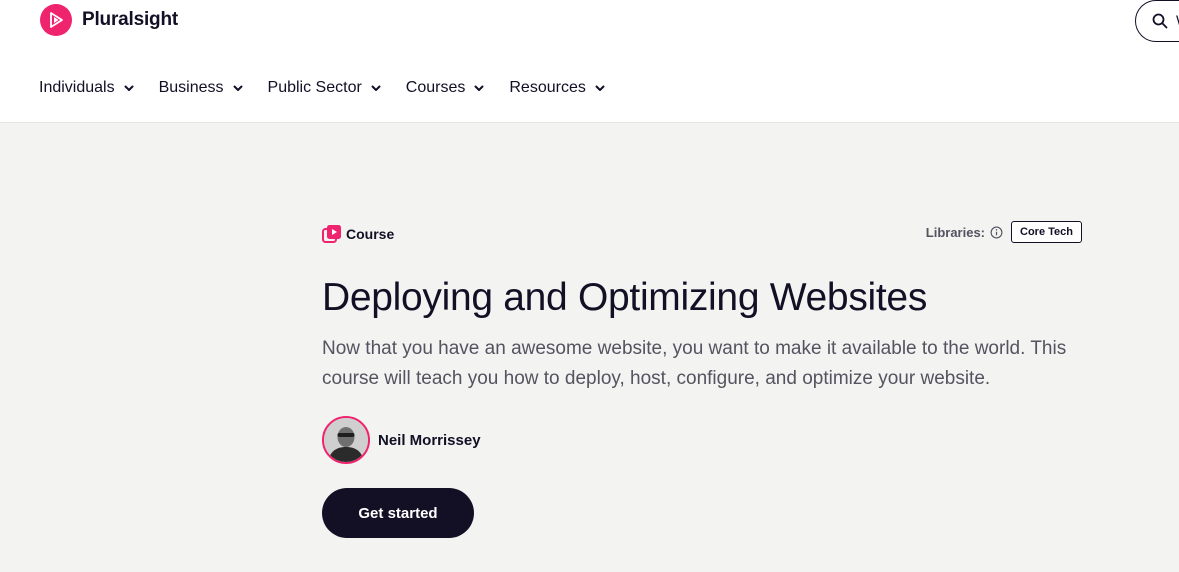  Describe the element at coordinates (191, 87) in the screenshot. I see `nav-item-label: Business` at that location.